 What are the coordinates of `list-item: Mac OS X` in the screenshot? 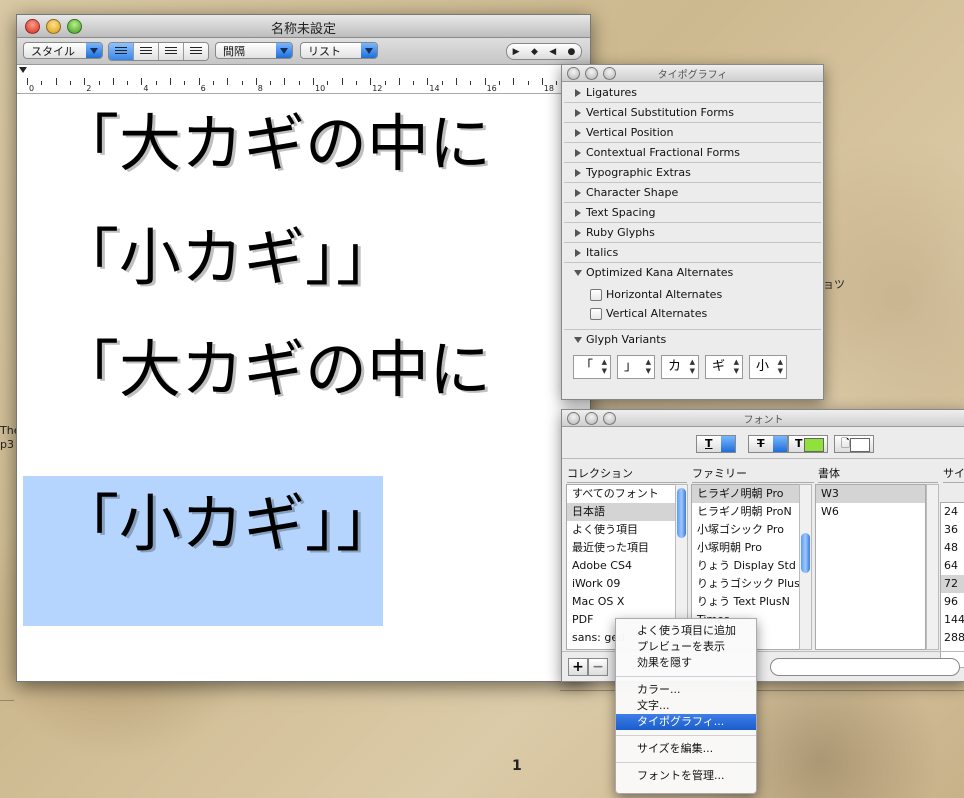 It's located at (621, 602).